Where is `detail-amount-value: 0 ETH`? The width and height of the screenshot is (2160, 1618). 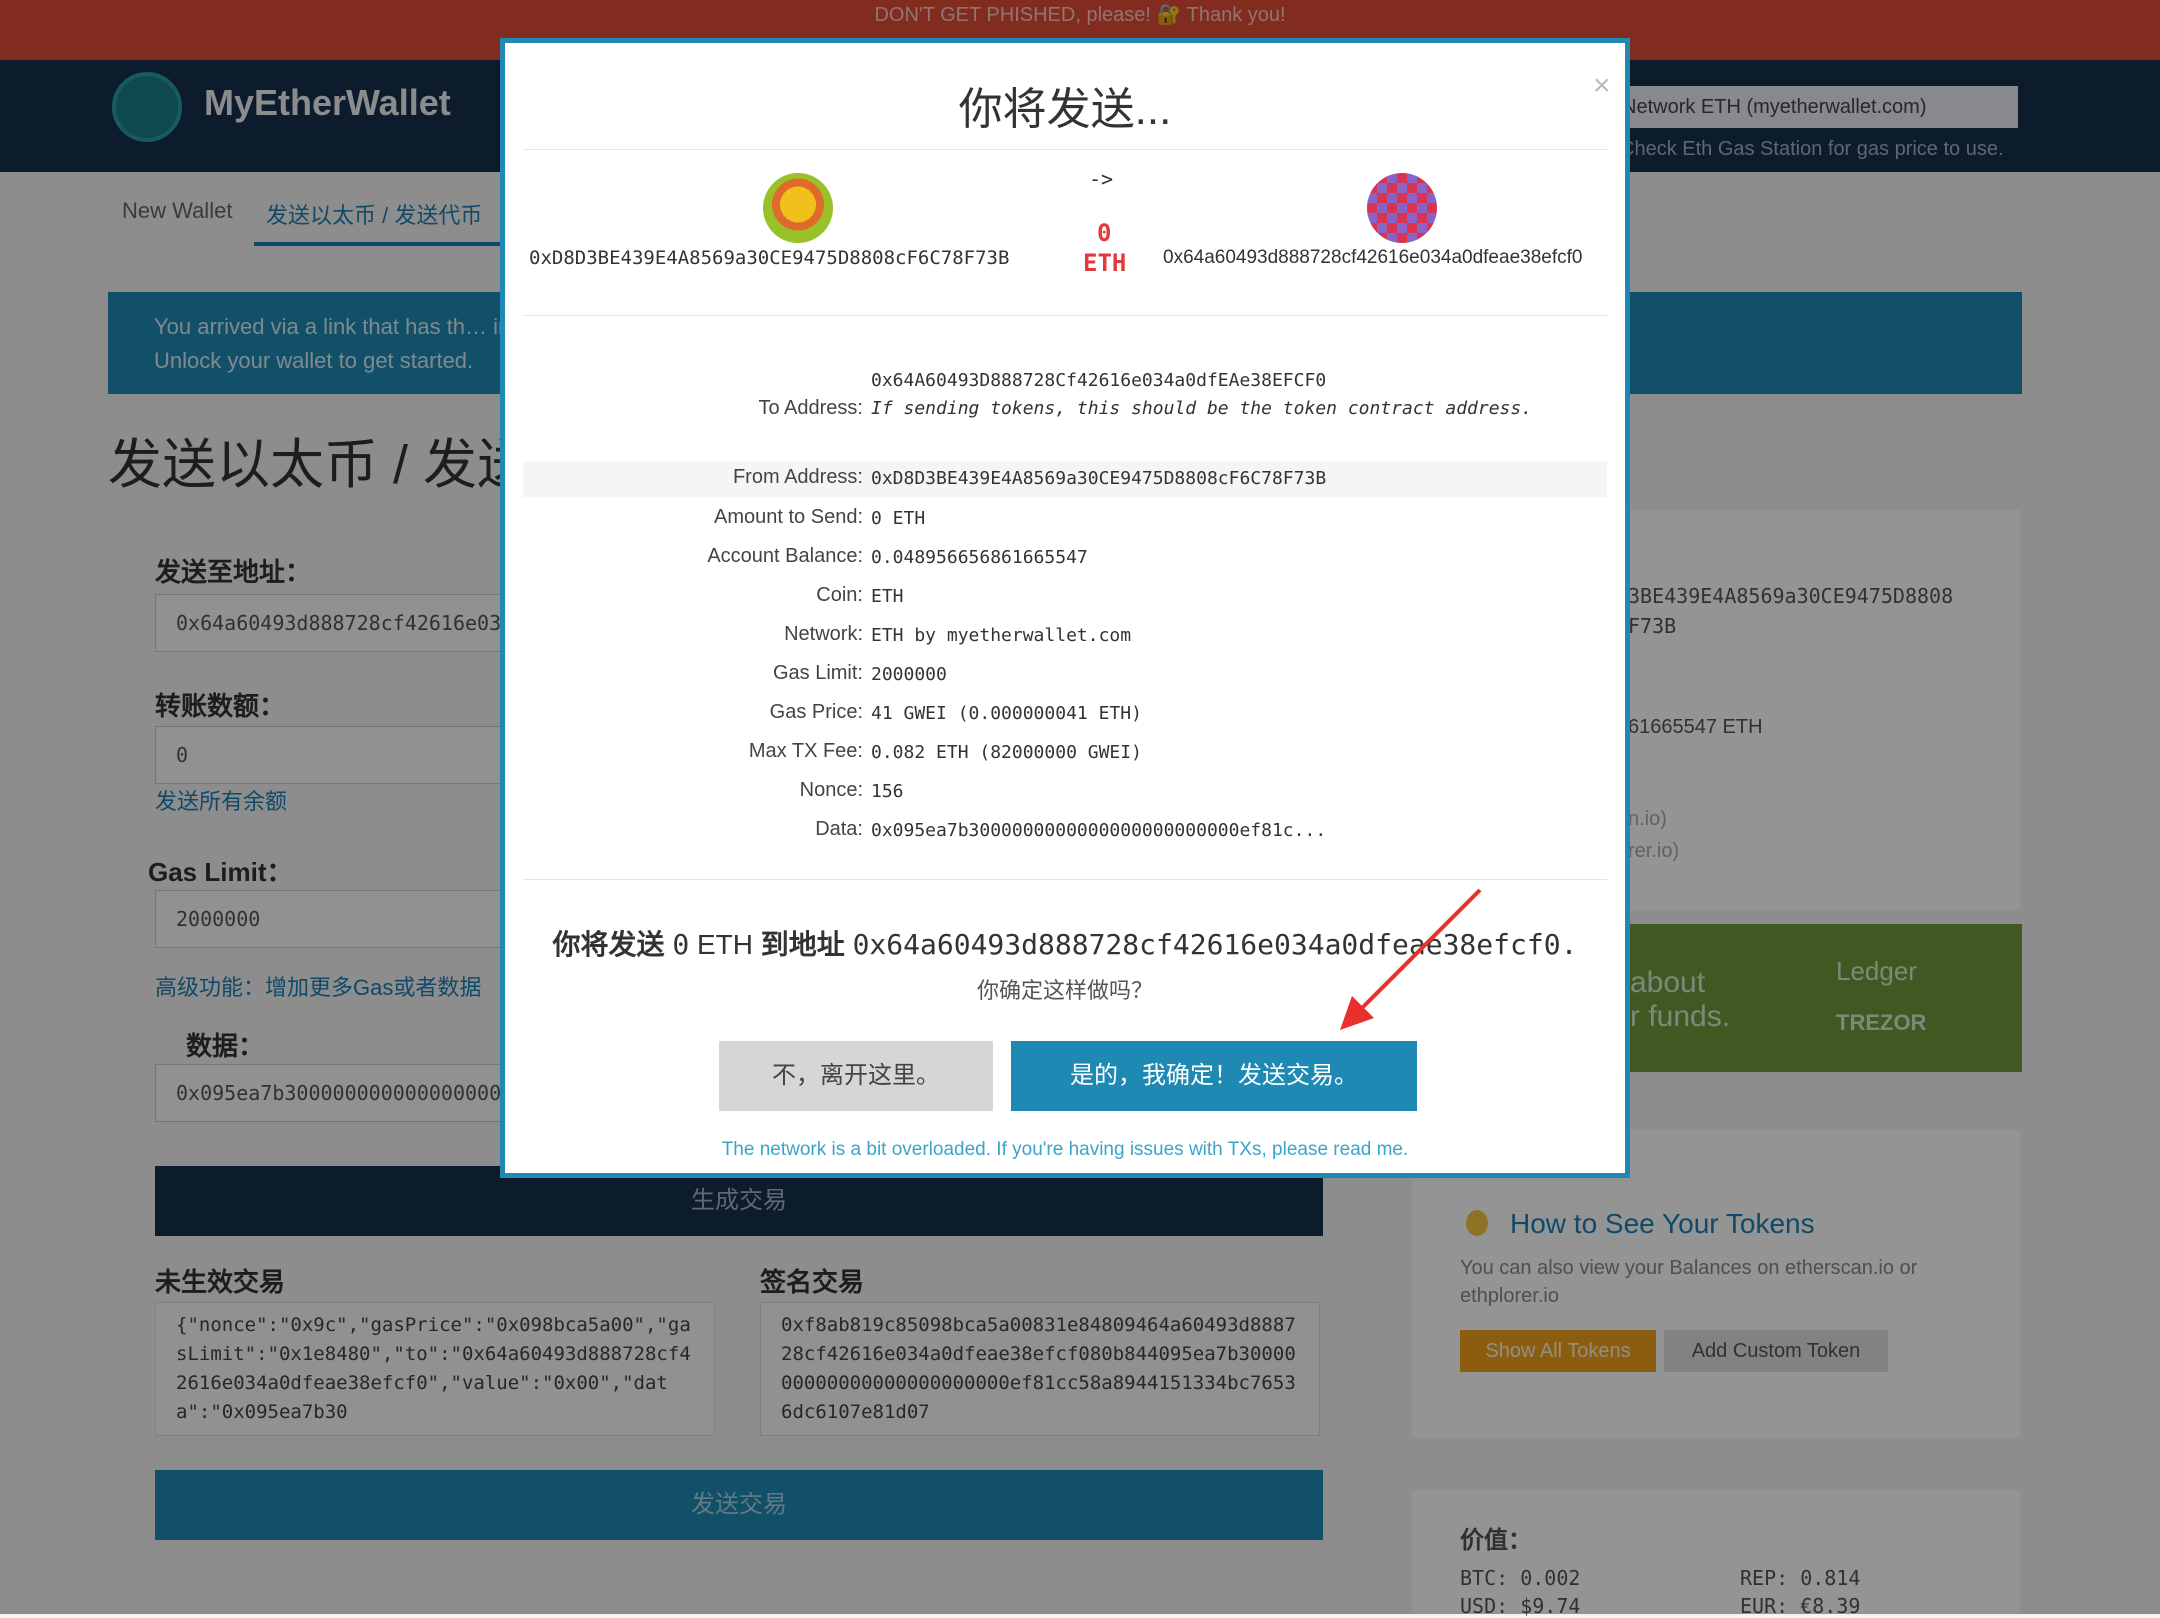
detail-amount-value: 0 ETH is located at coordinates (898, 518).